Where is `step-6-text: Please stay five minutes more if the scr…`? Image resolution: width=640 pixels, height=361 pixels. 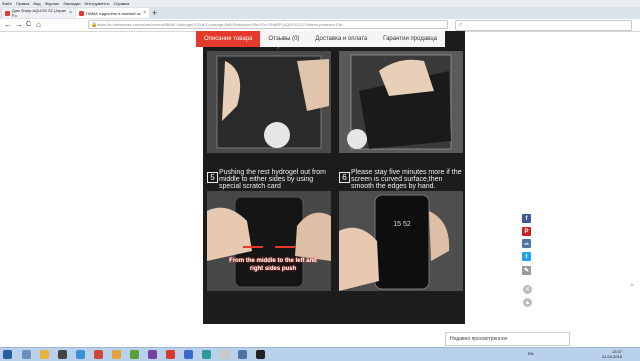
step-6-text: Please stay five minutes more if the scr… is located at coordinates (406, 179).